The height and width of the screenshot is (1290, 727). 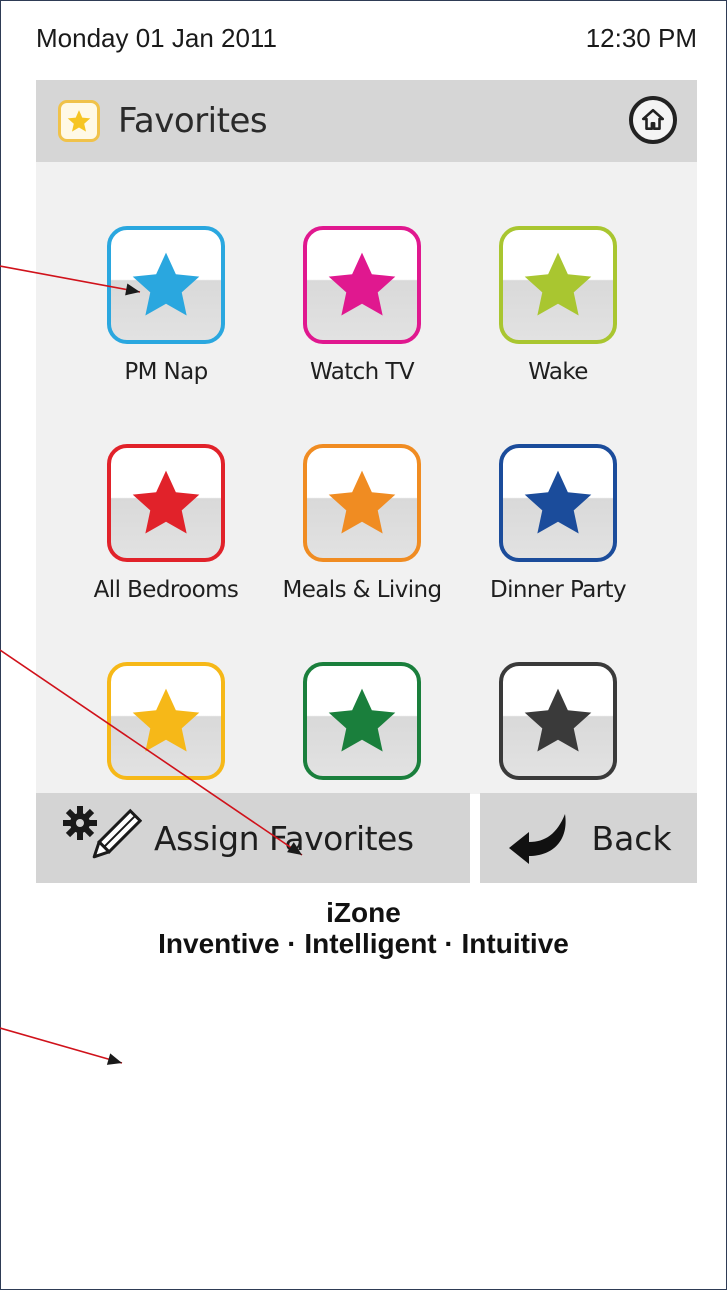 What do you see at coordinates (102, 832) in the screenshot?
I see `gear-pencil-icon` at bounding box center [102, 832].